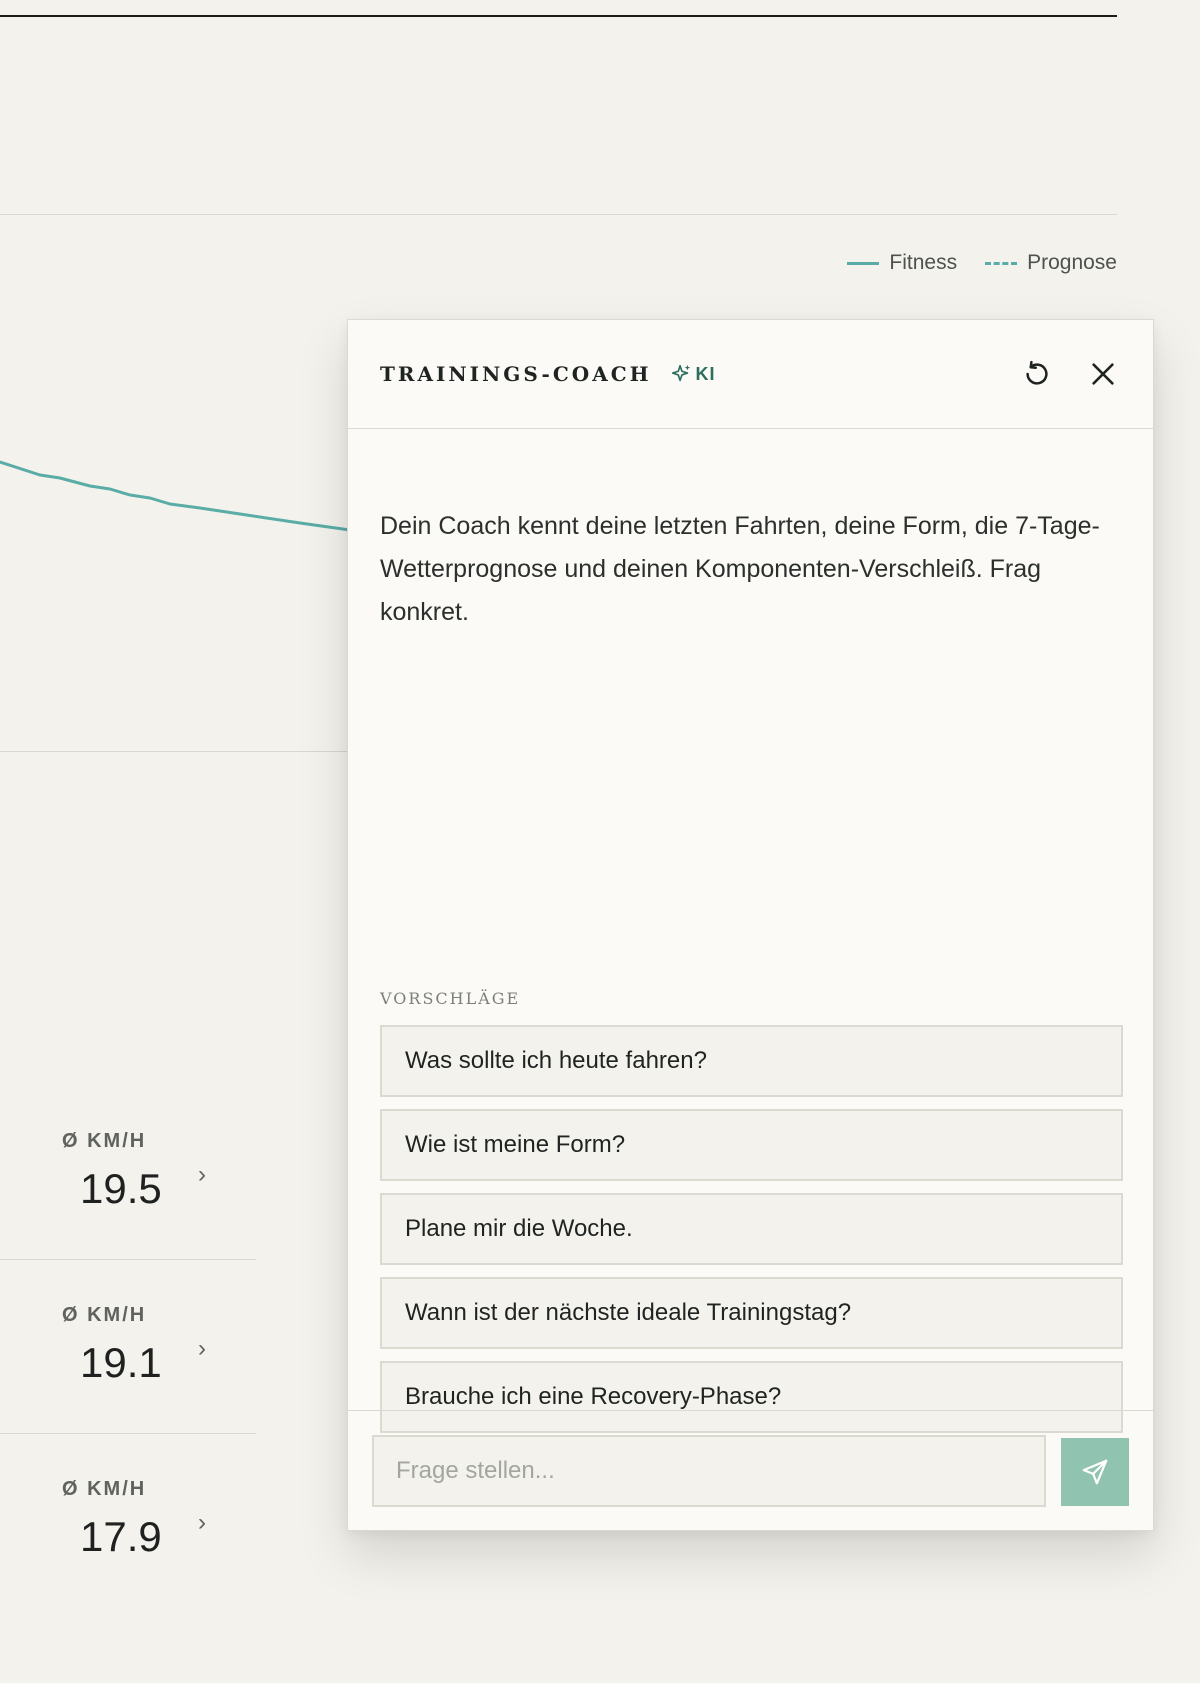 Image resolution: width=1200 pixels, height=1683 pixels. What do you see at coordinates (1072, 262) in the screenshot?
I see `legend-label: Prognose` at bounding box center [1072, 262].